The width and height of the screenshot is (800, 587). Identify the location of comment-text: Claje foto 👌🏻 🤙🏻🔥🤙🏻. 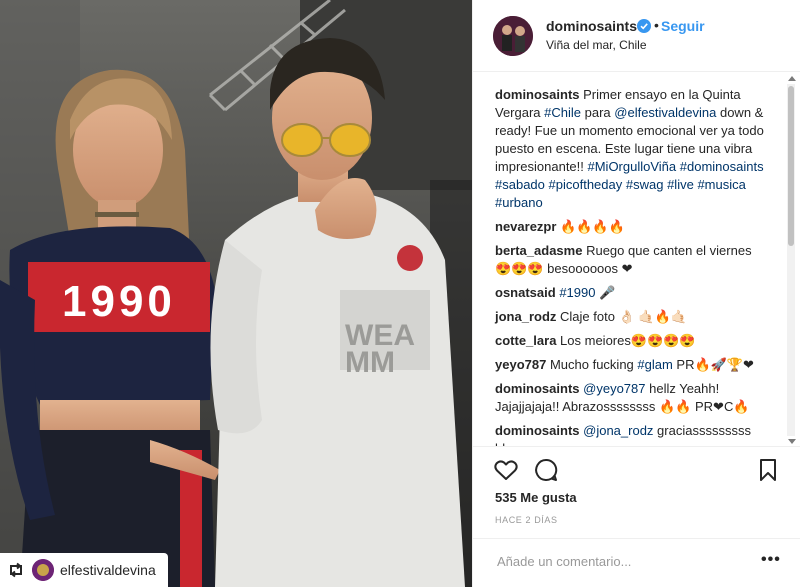
(623, 316).